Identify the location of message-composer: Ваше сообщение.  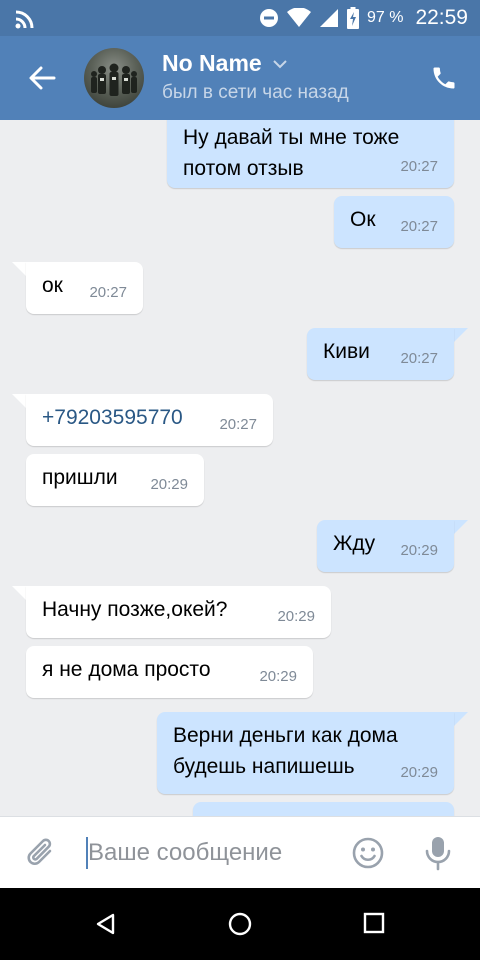
(240, 852).